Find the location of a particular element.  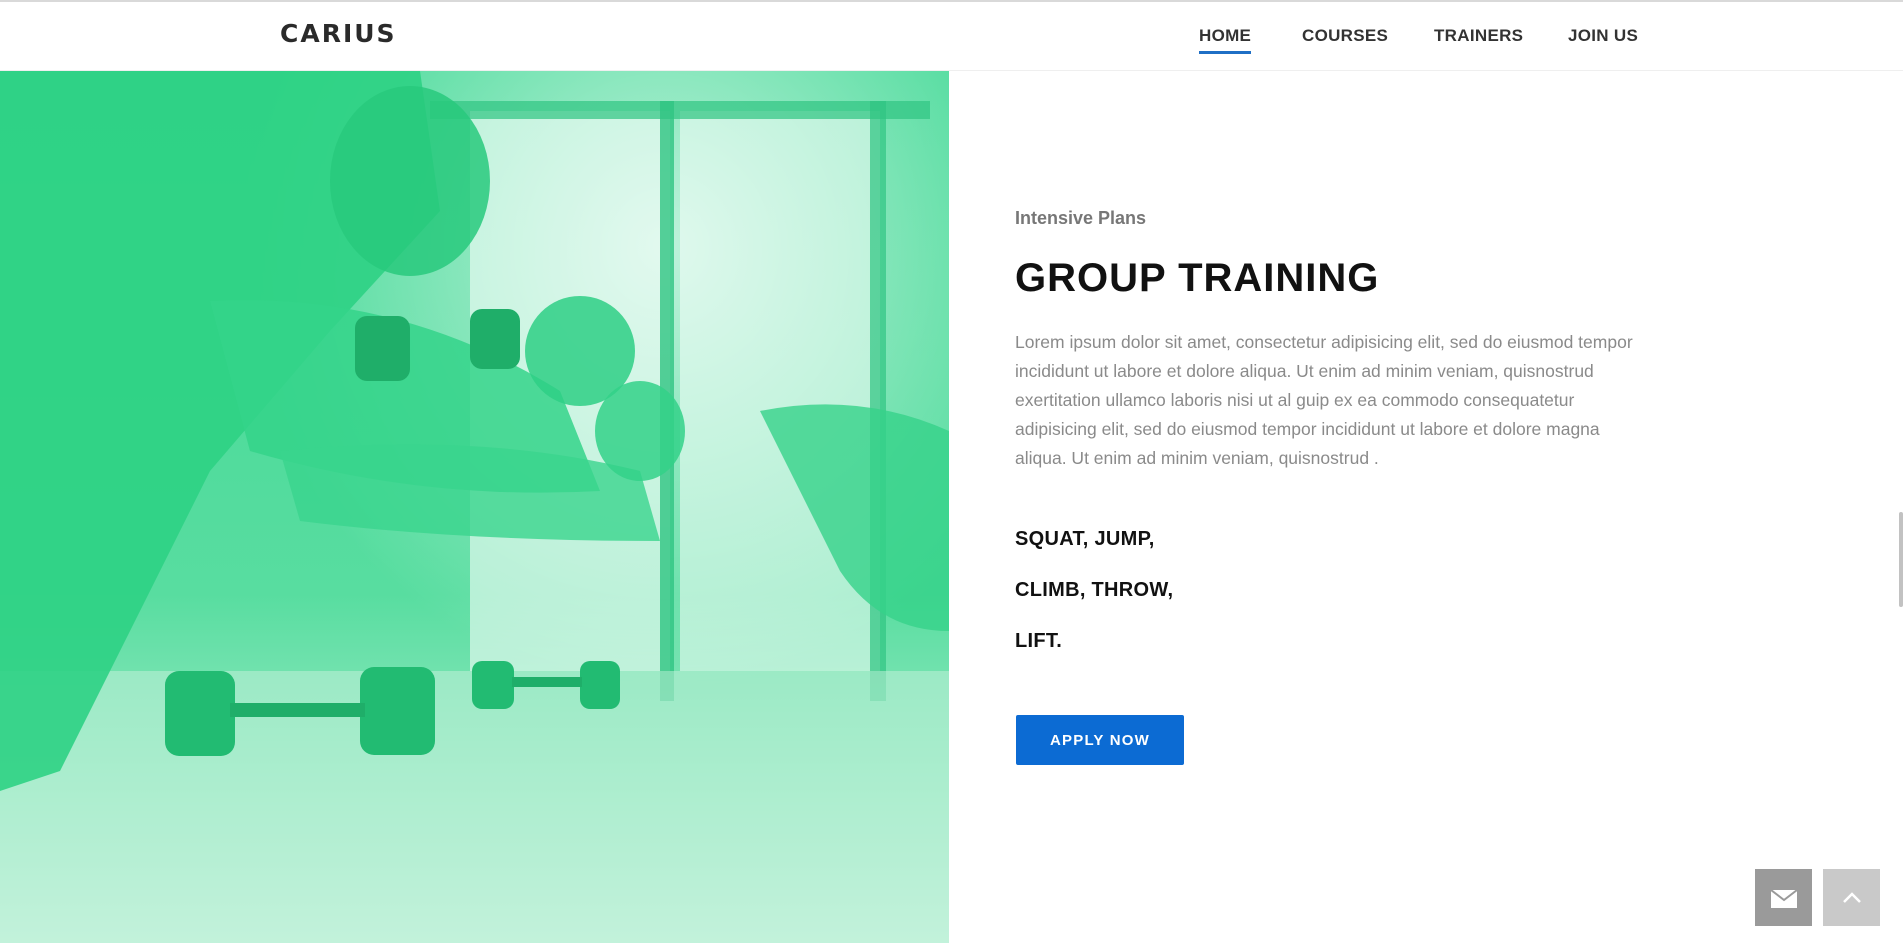

page-scrollbar is located at coordinates (1901, 559).